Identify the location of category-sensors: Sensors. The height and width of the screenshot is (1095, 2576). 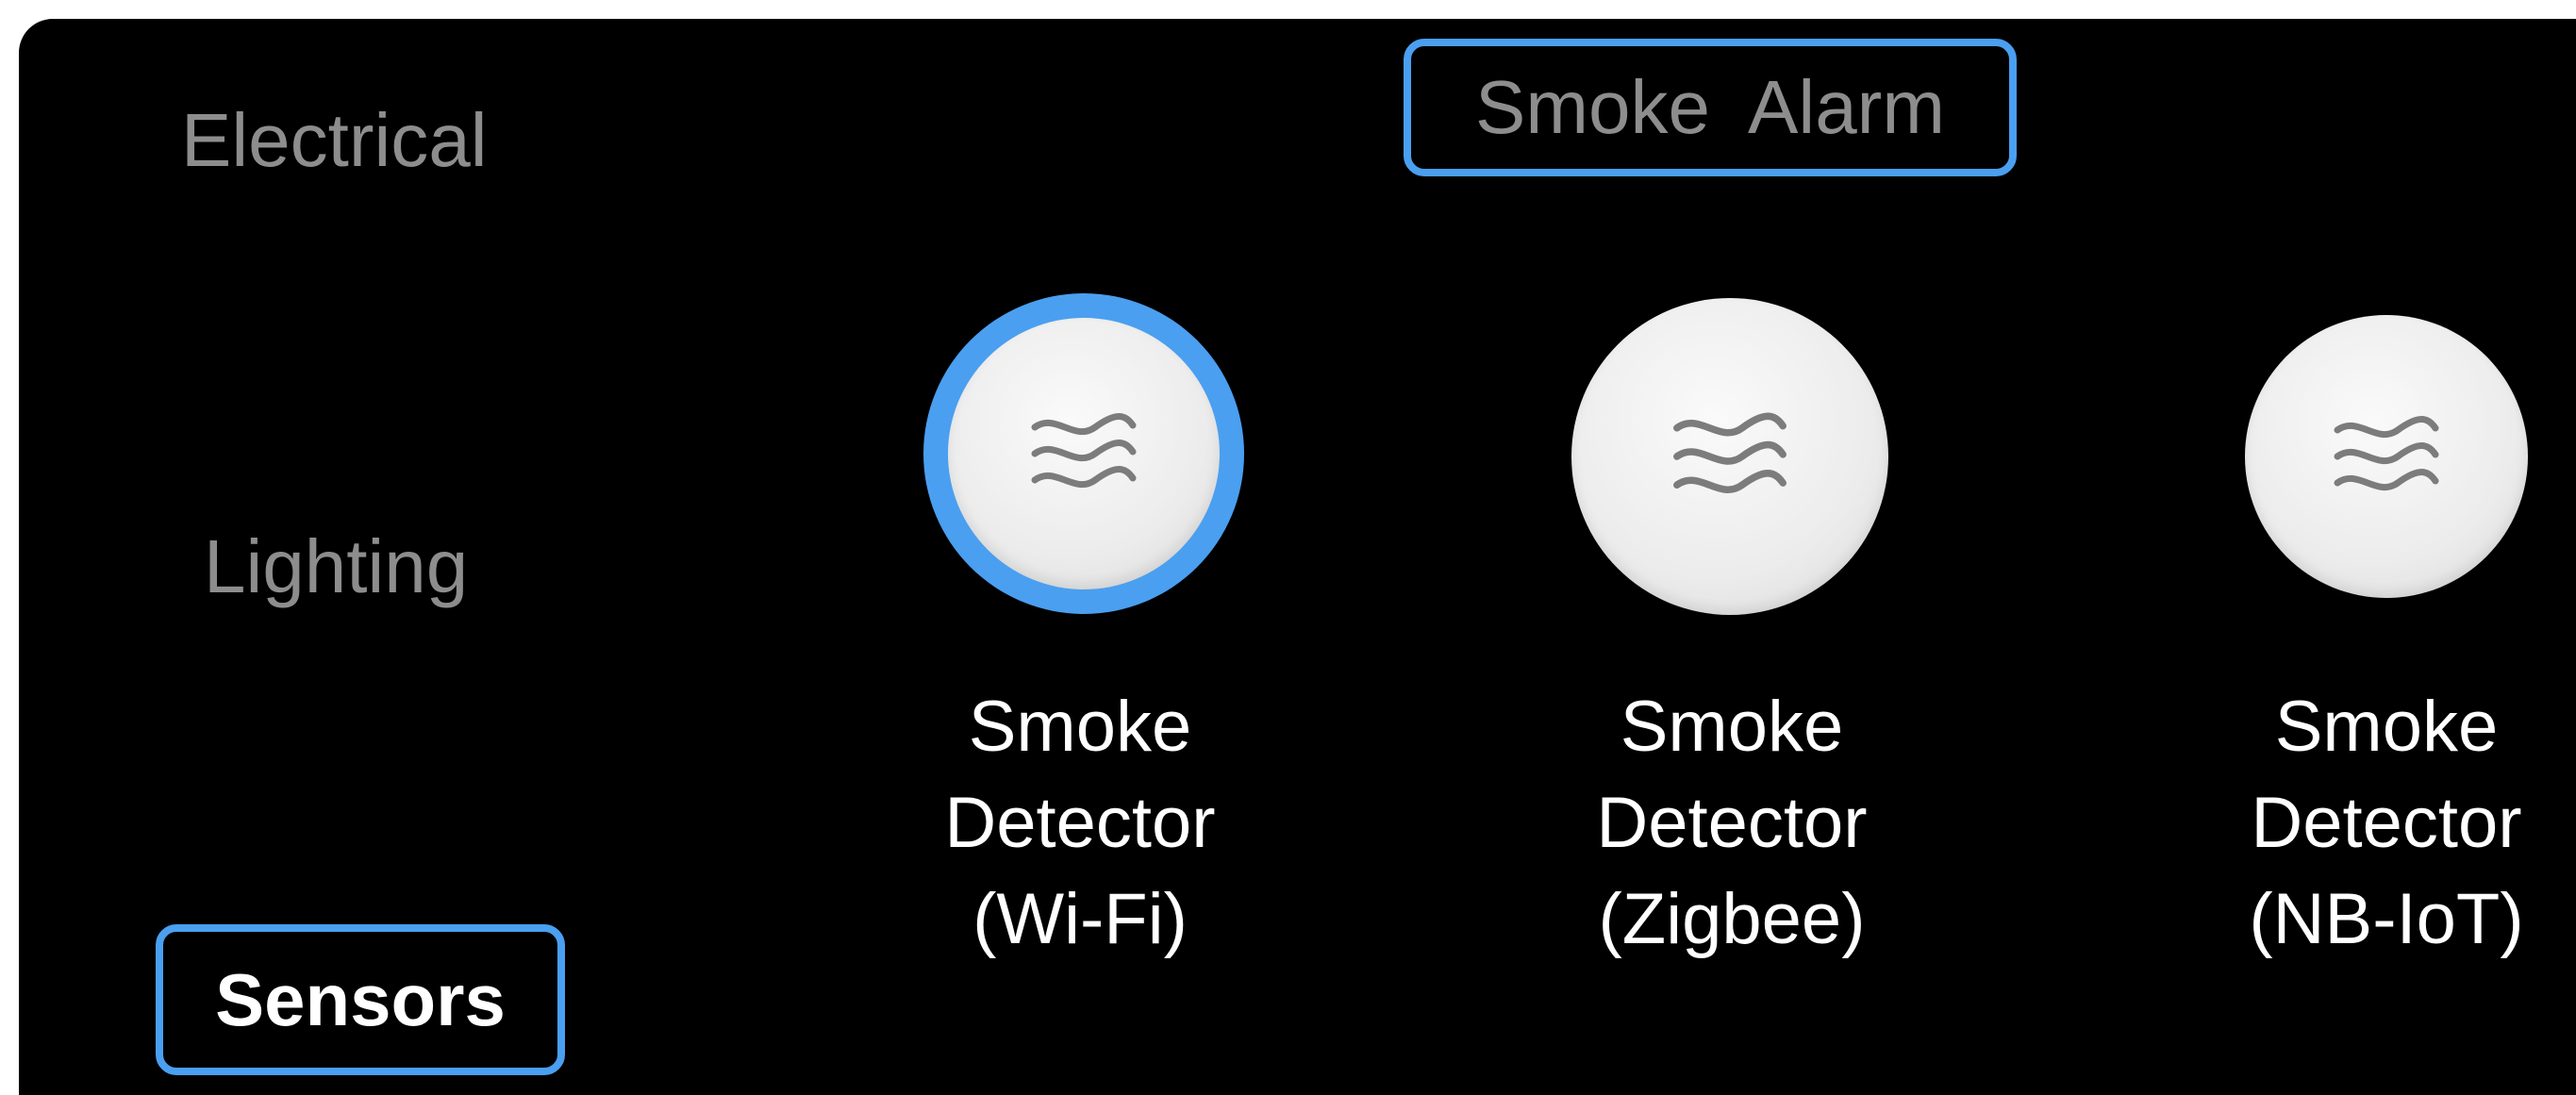
(361, 999).